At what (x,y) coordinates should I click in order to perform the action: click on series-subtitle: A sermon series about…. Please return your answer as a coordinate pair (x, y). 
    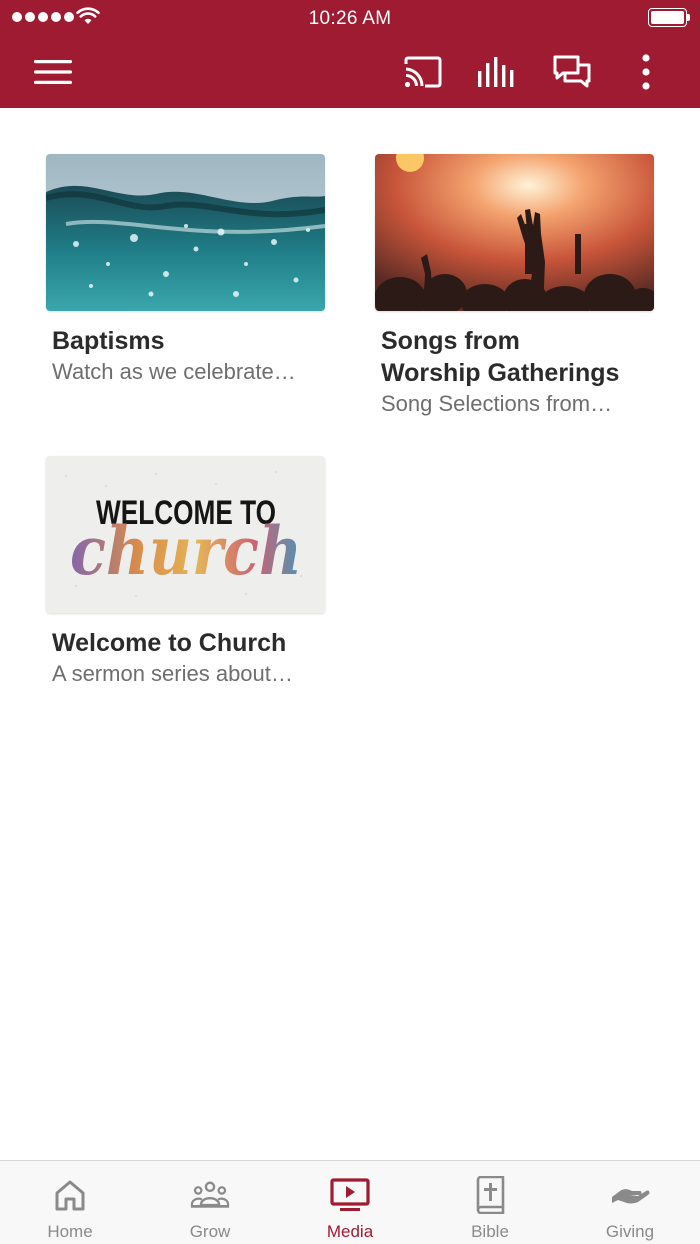
    Looking at the image, I should click on (172, 673).